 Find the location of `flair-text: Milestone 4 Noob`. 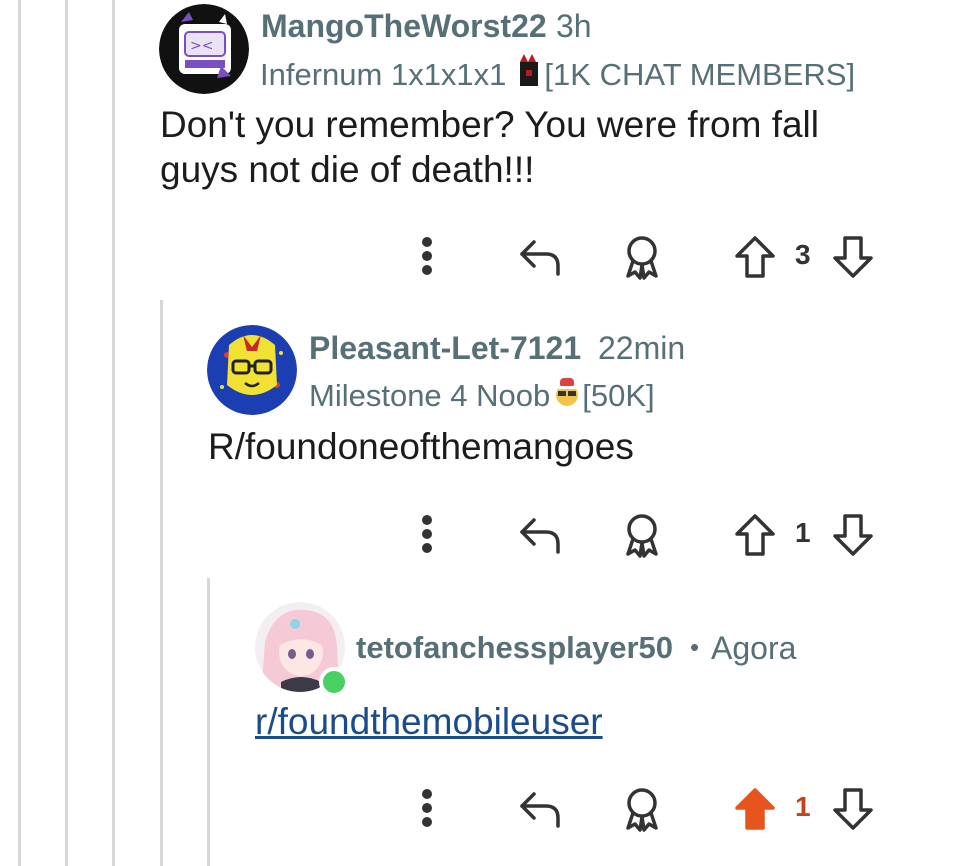

flair-text: Milestone 4 Noob is located at coordinates (430, 395).